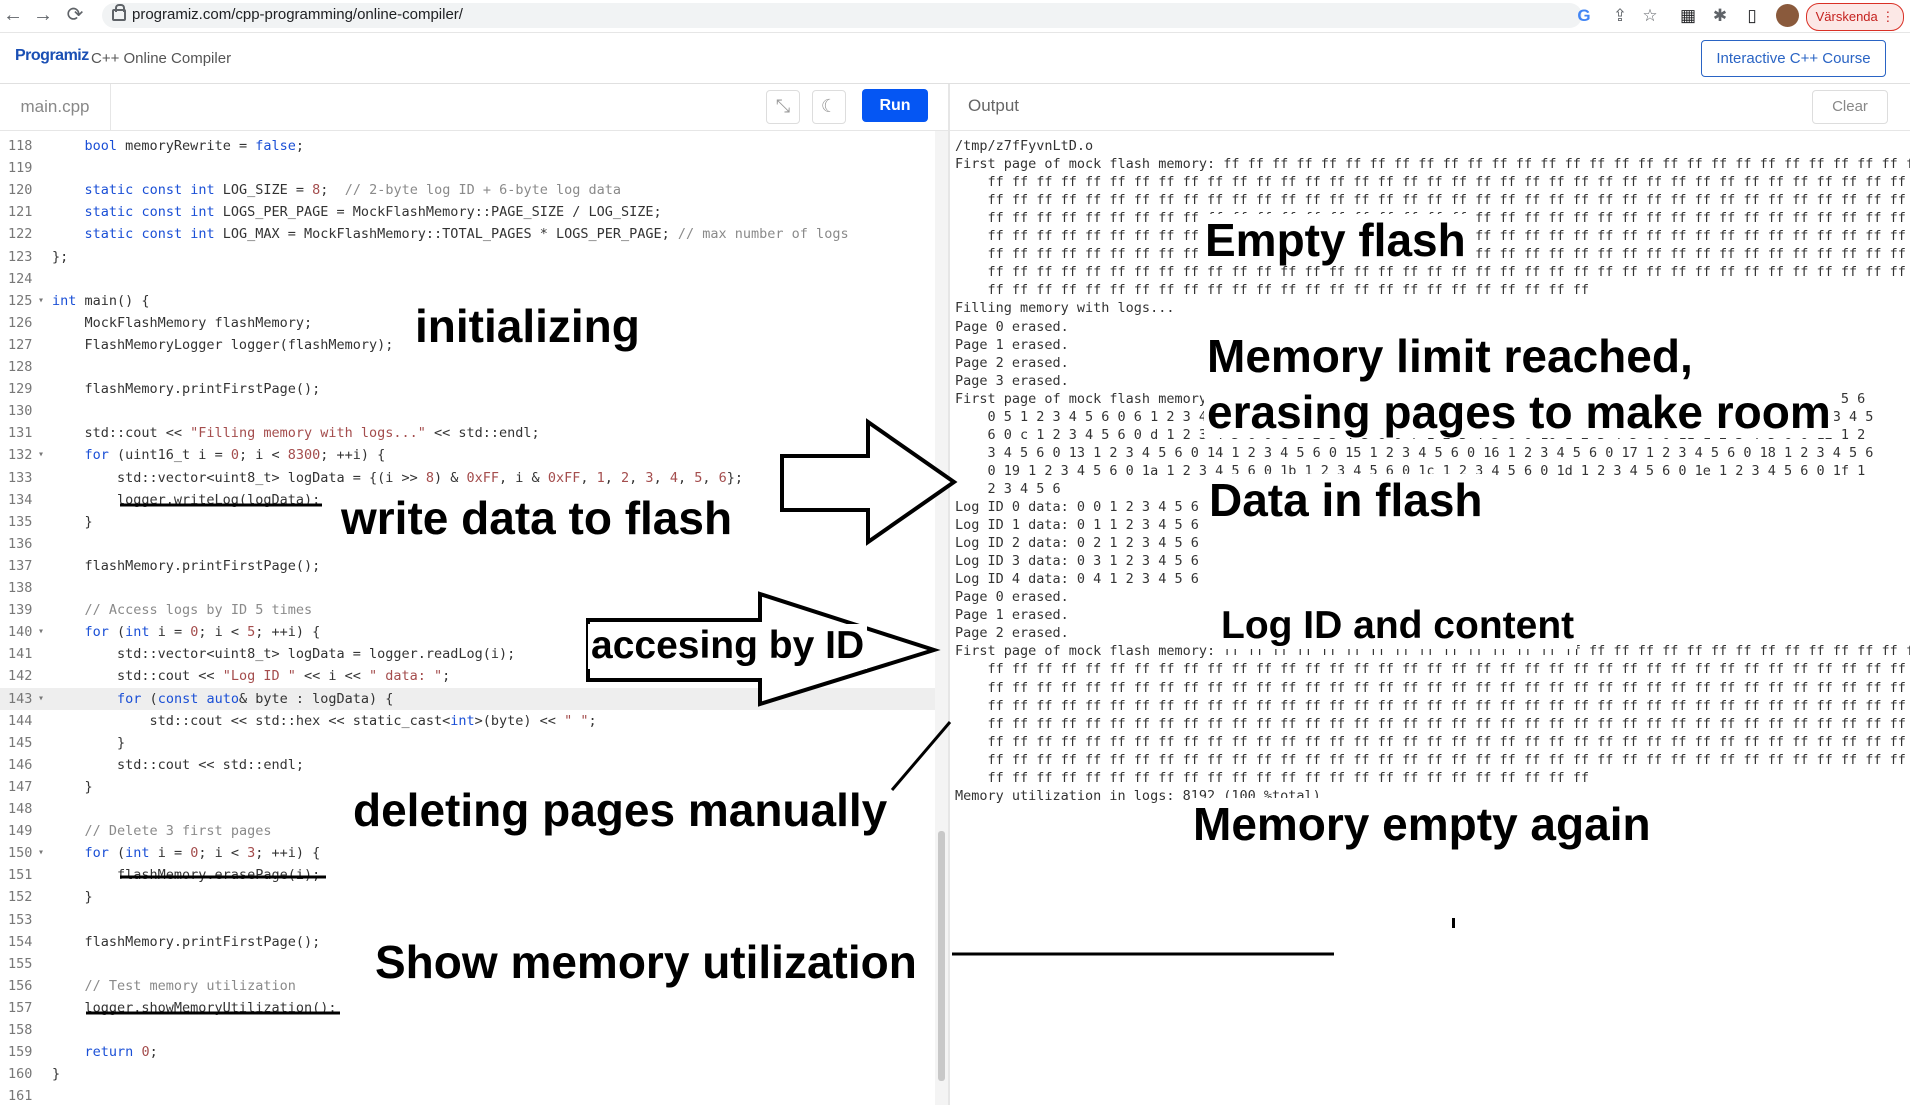  Describe the element at coordinates (646, 962) in the screenshot. I see `annotation-show-memory: Show memory utilization` at that location.